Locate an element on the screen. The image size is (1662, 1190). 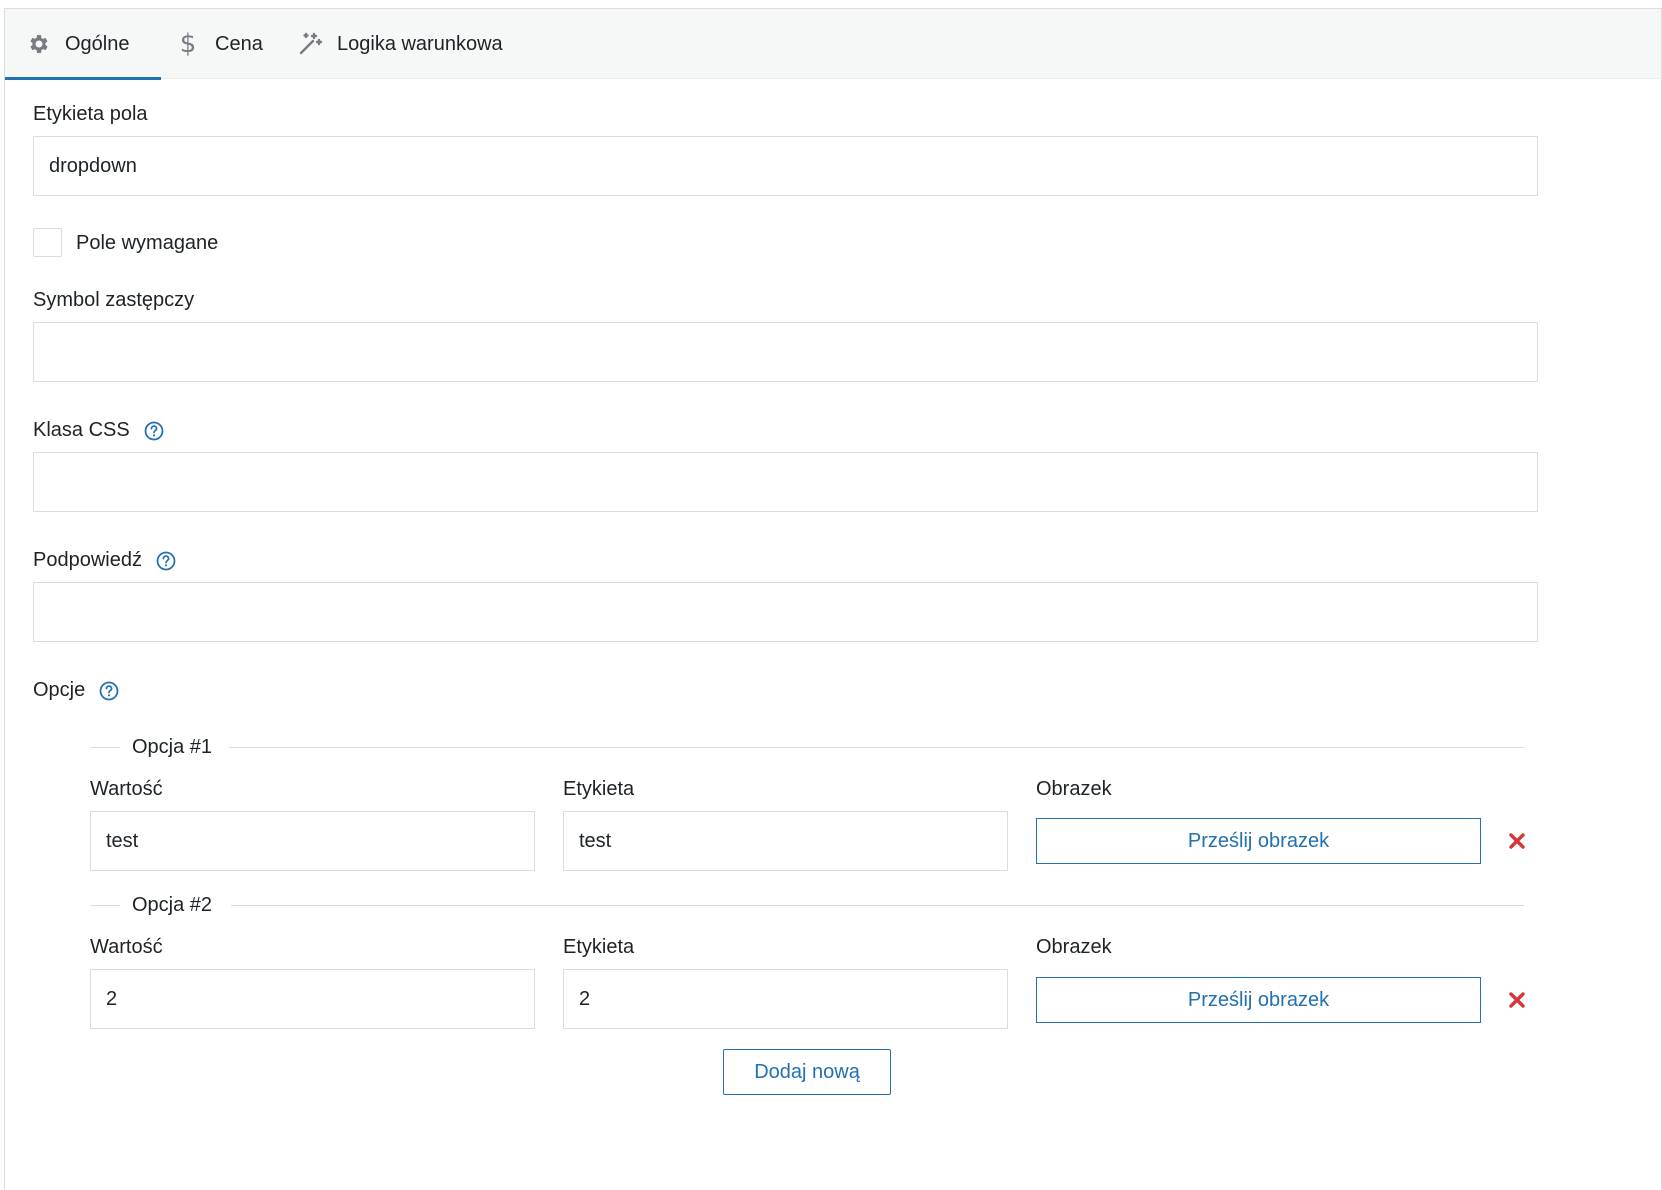
gear-icon is located at coordinates (38, 44).